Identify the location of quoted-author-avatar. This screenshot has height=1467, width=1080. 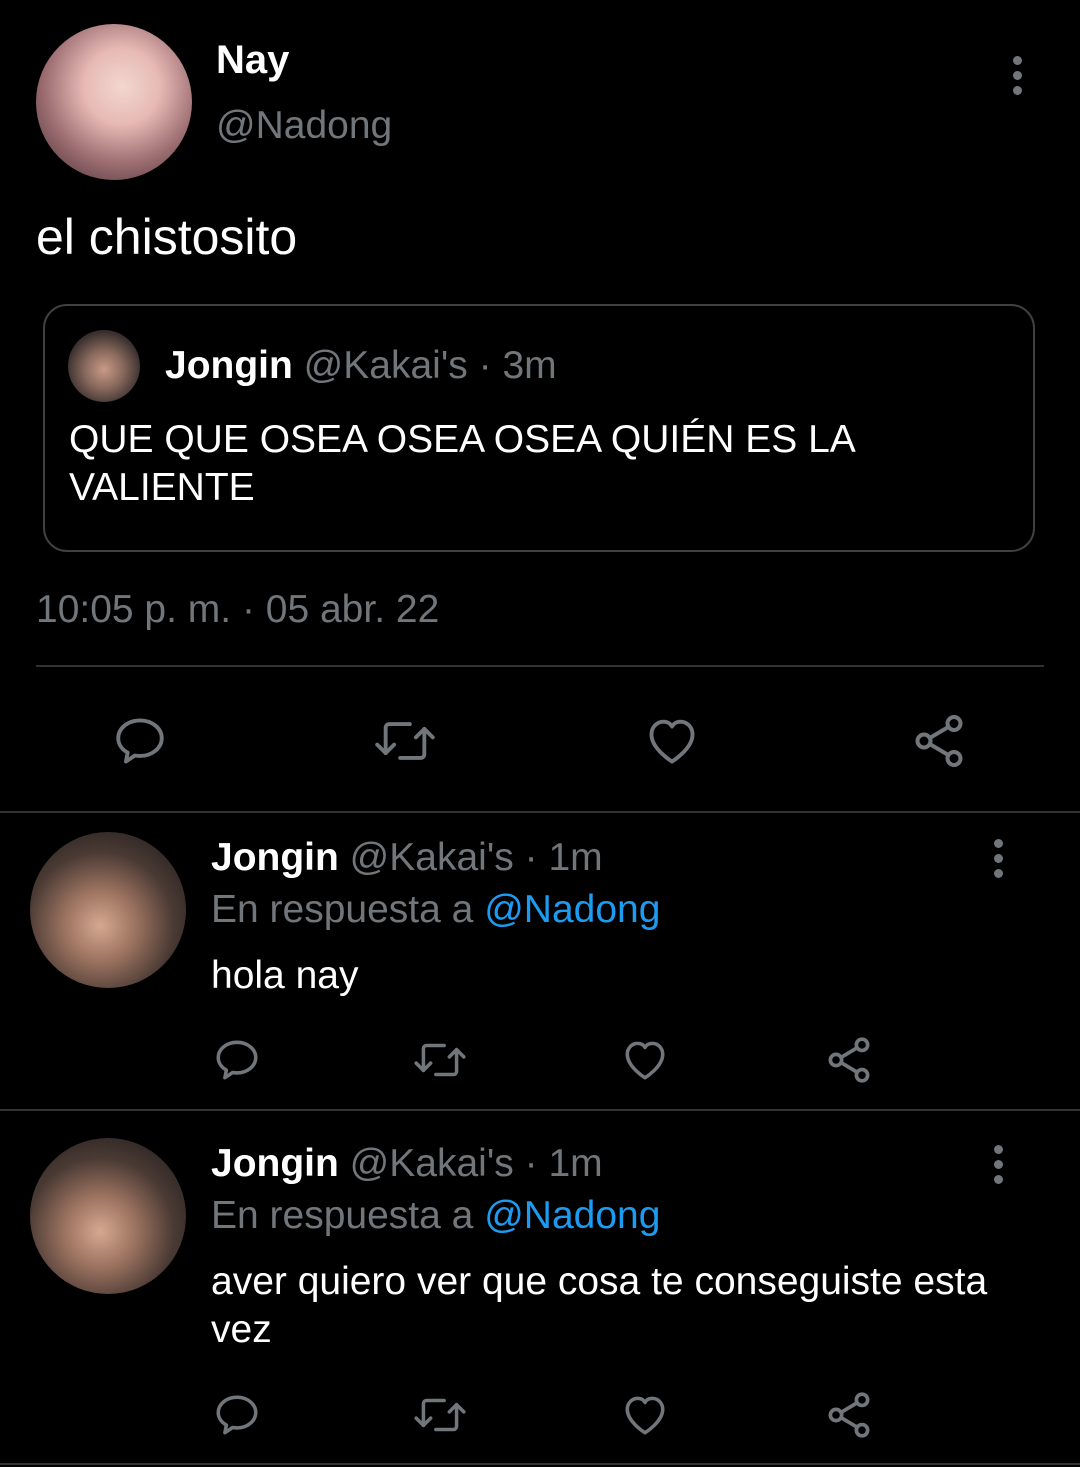
(104, 366).